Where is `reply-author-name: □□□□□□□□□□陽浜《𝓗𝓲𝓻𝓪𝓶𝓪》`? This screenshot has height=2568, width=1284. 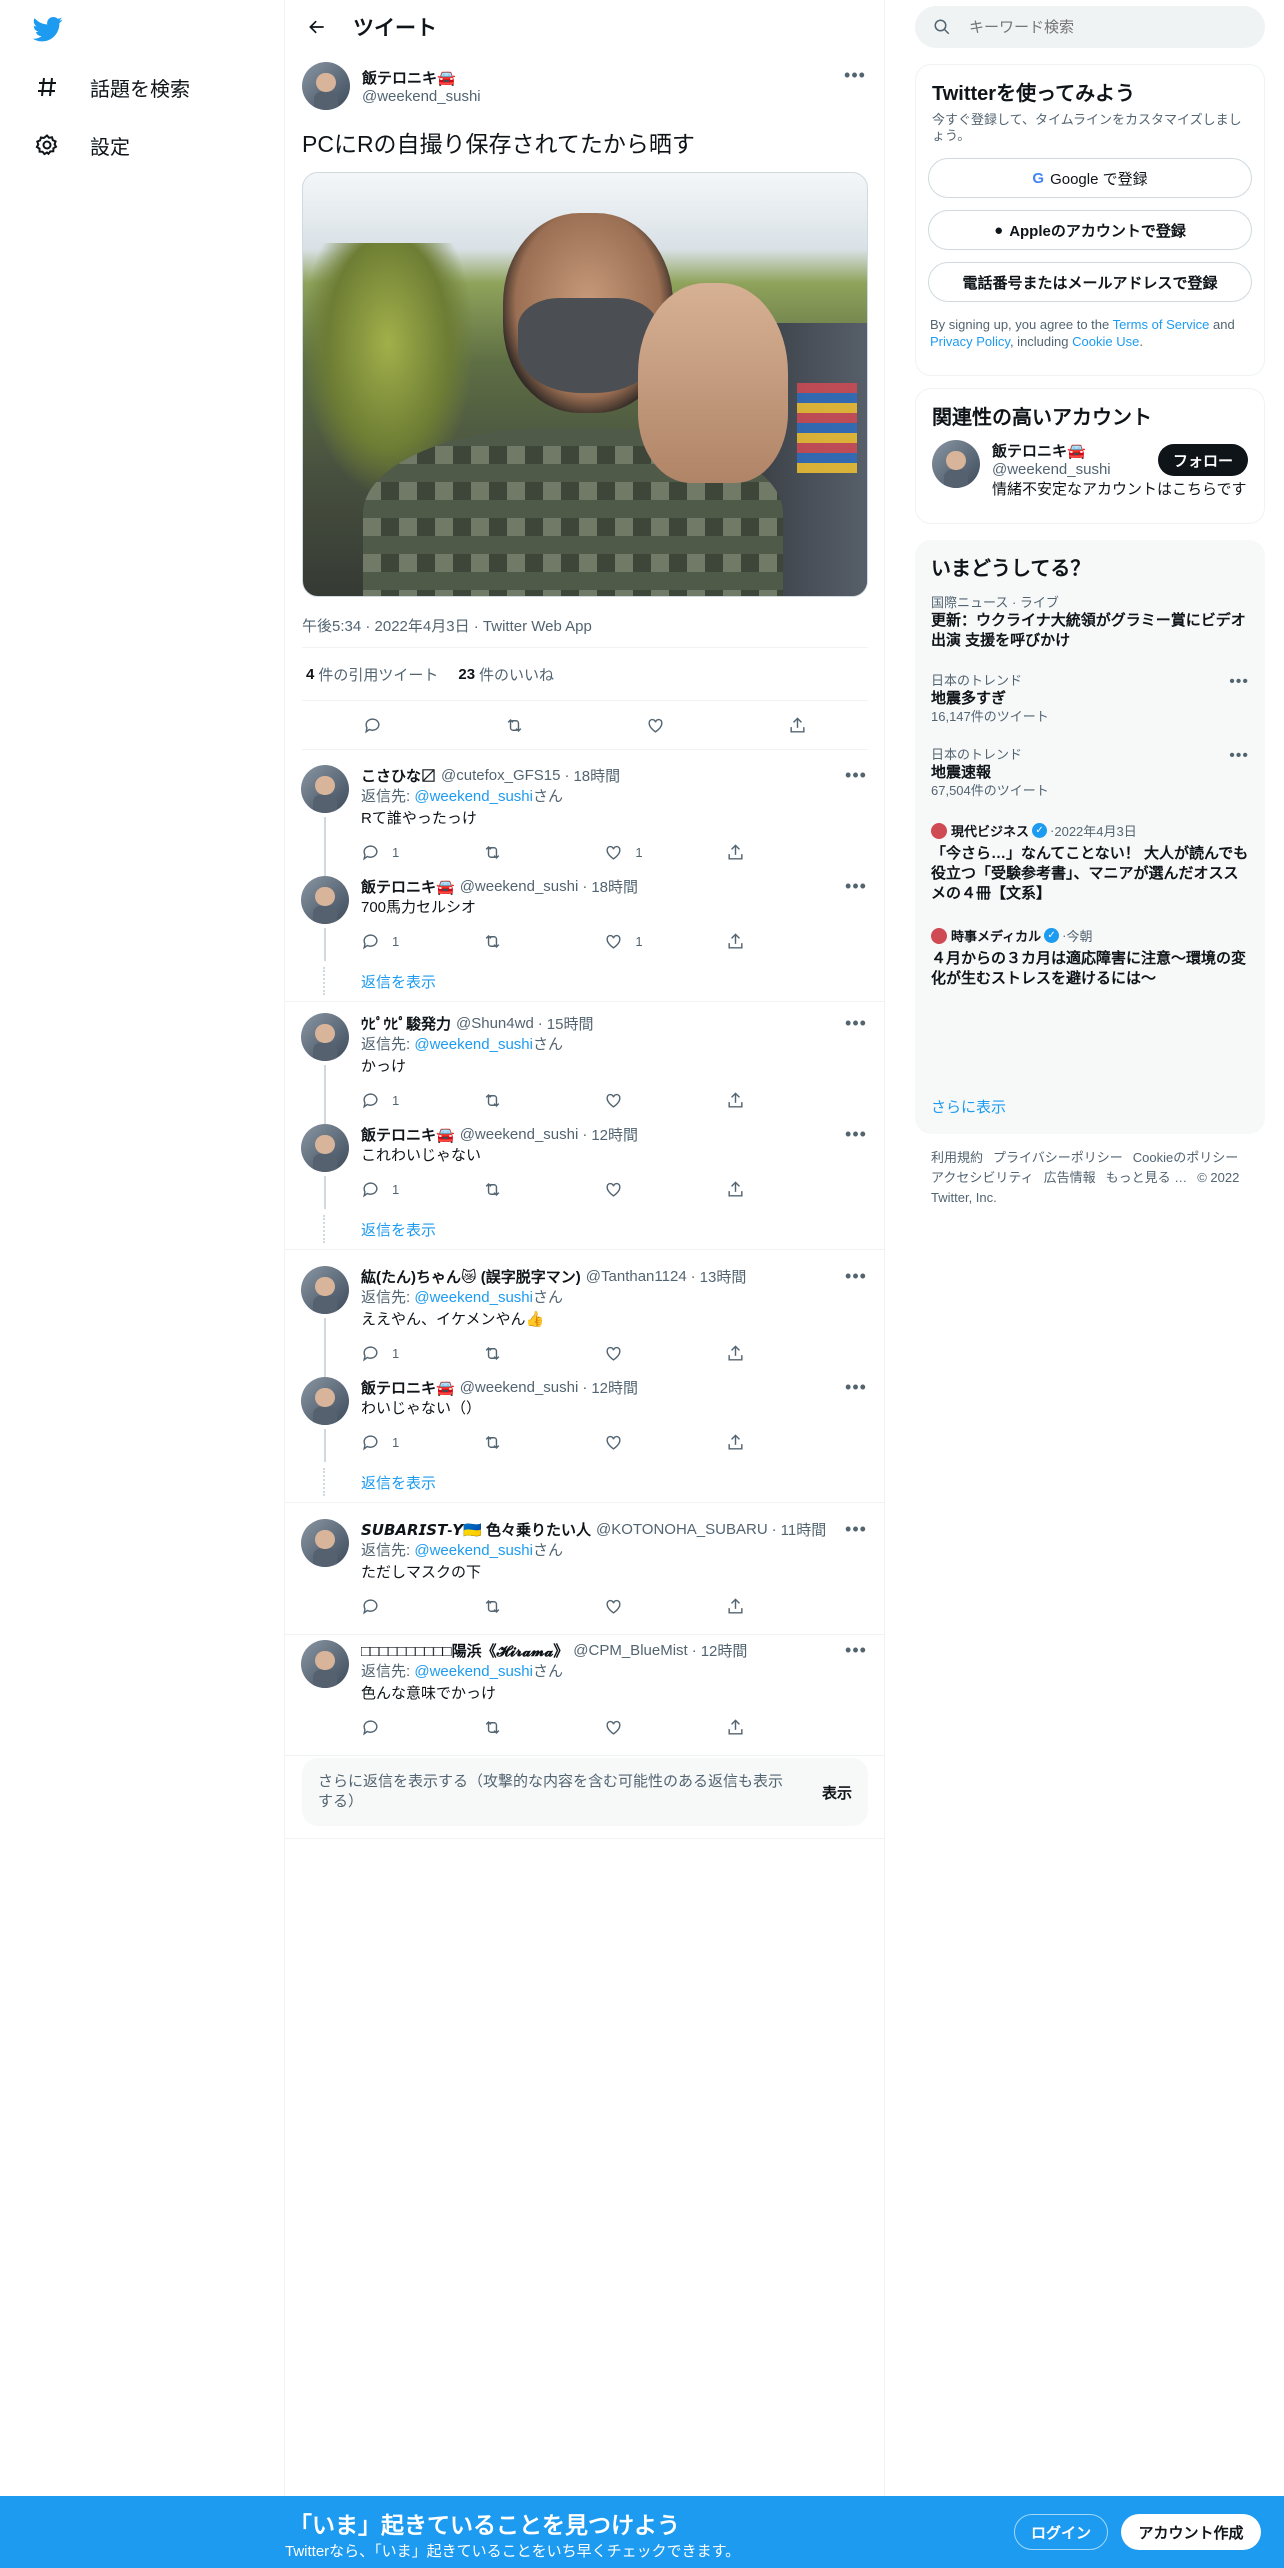
reply-author-name: □□□□□□□□□□陽浜《𝓗𝓲𝓻𝓪𝓶𝓪》 is located at coordinates (464, 1650).